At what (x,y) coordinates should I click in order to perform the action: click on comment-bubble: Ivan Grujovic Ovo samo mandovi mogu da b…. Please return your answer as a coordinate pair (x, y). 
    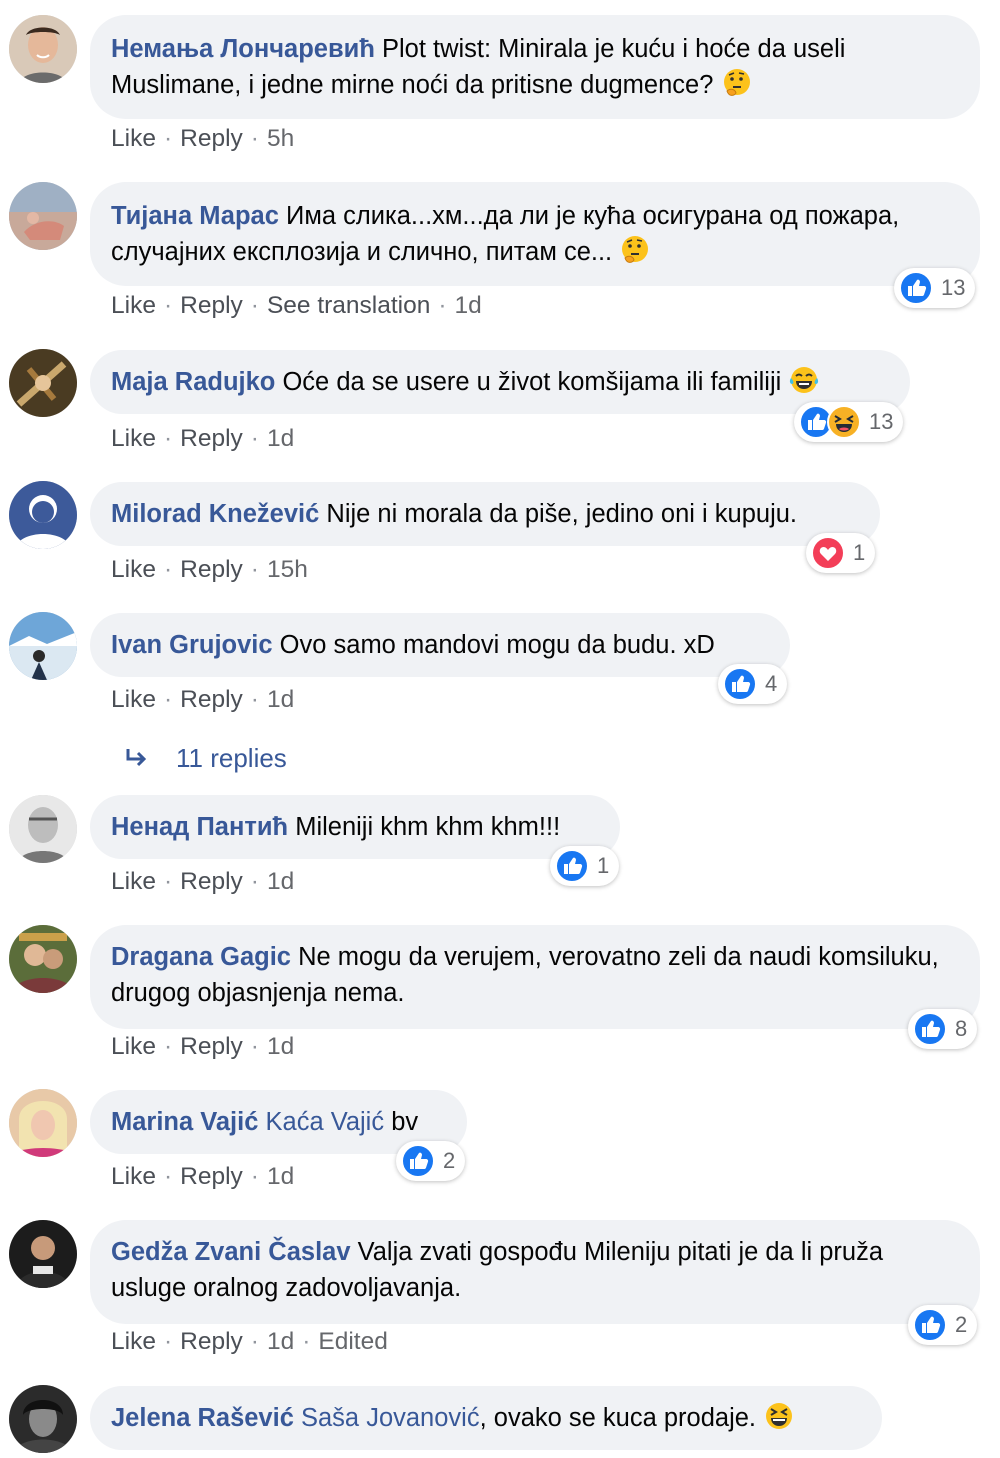
    Looking at the image, I should click on (440, 645).